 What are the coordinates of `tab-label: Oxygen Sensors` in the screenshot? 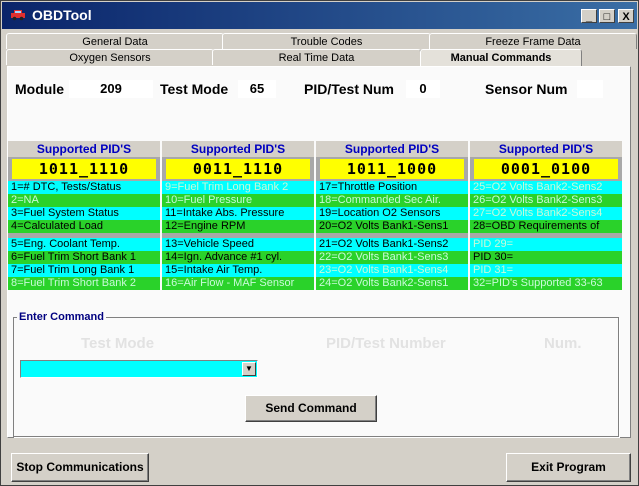 It's located at (110, 58).